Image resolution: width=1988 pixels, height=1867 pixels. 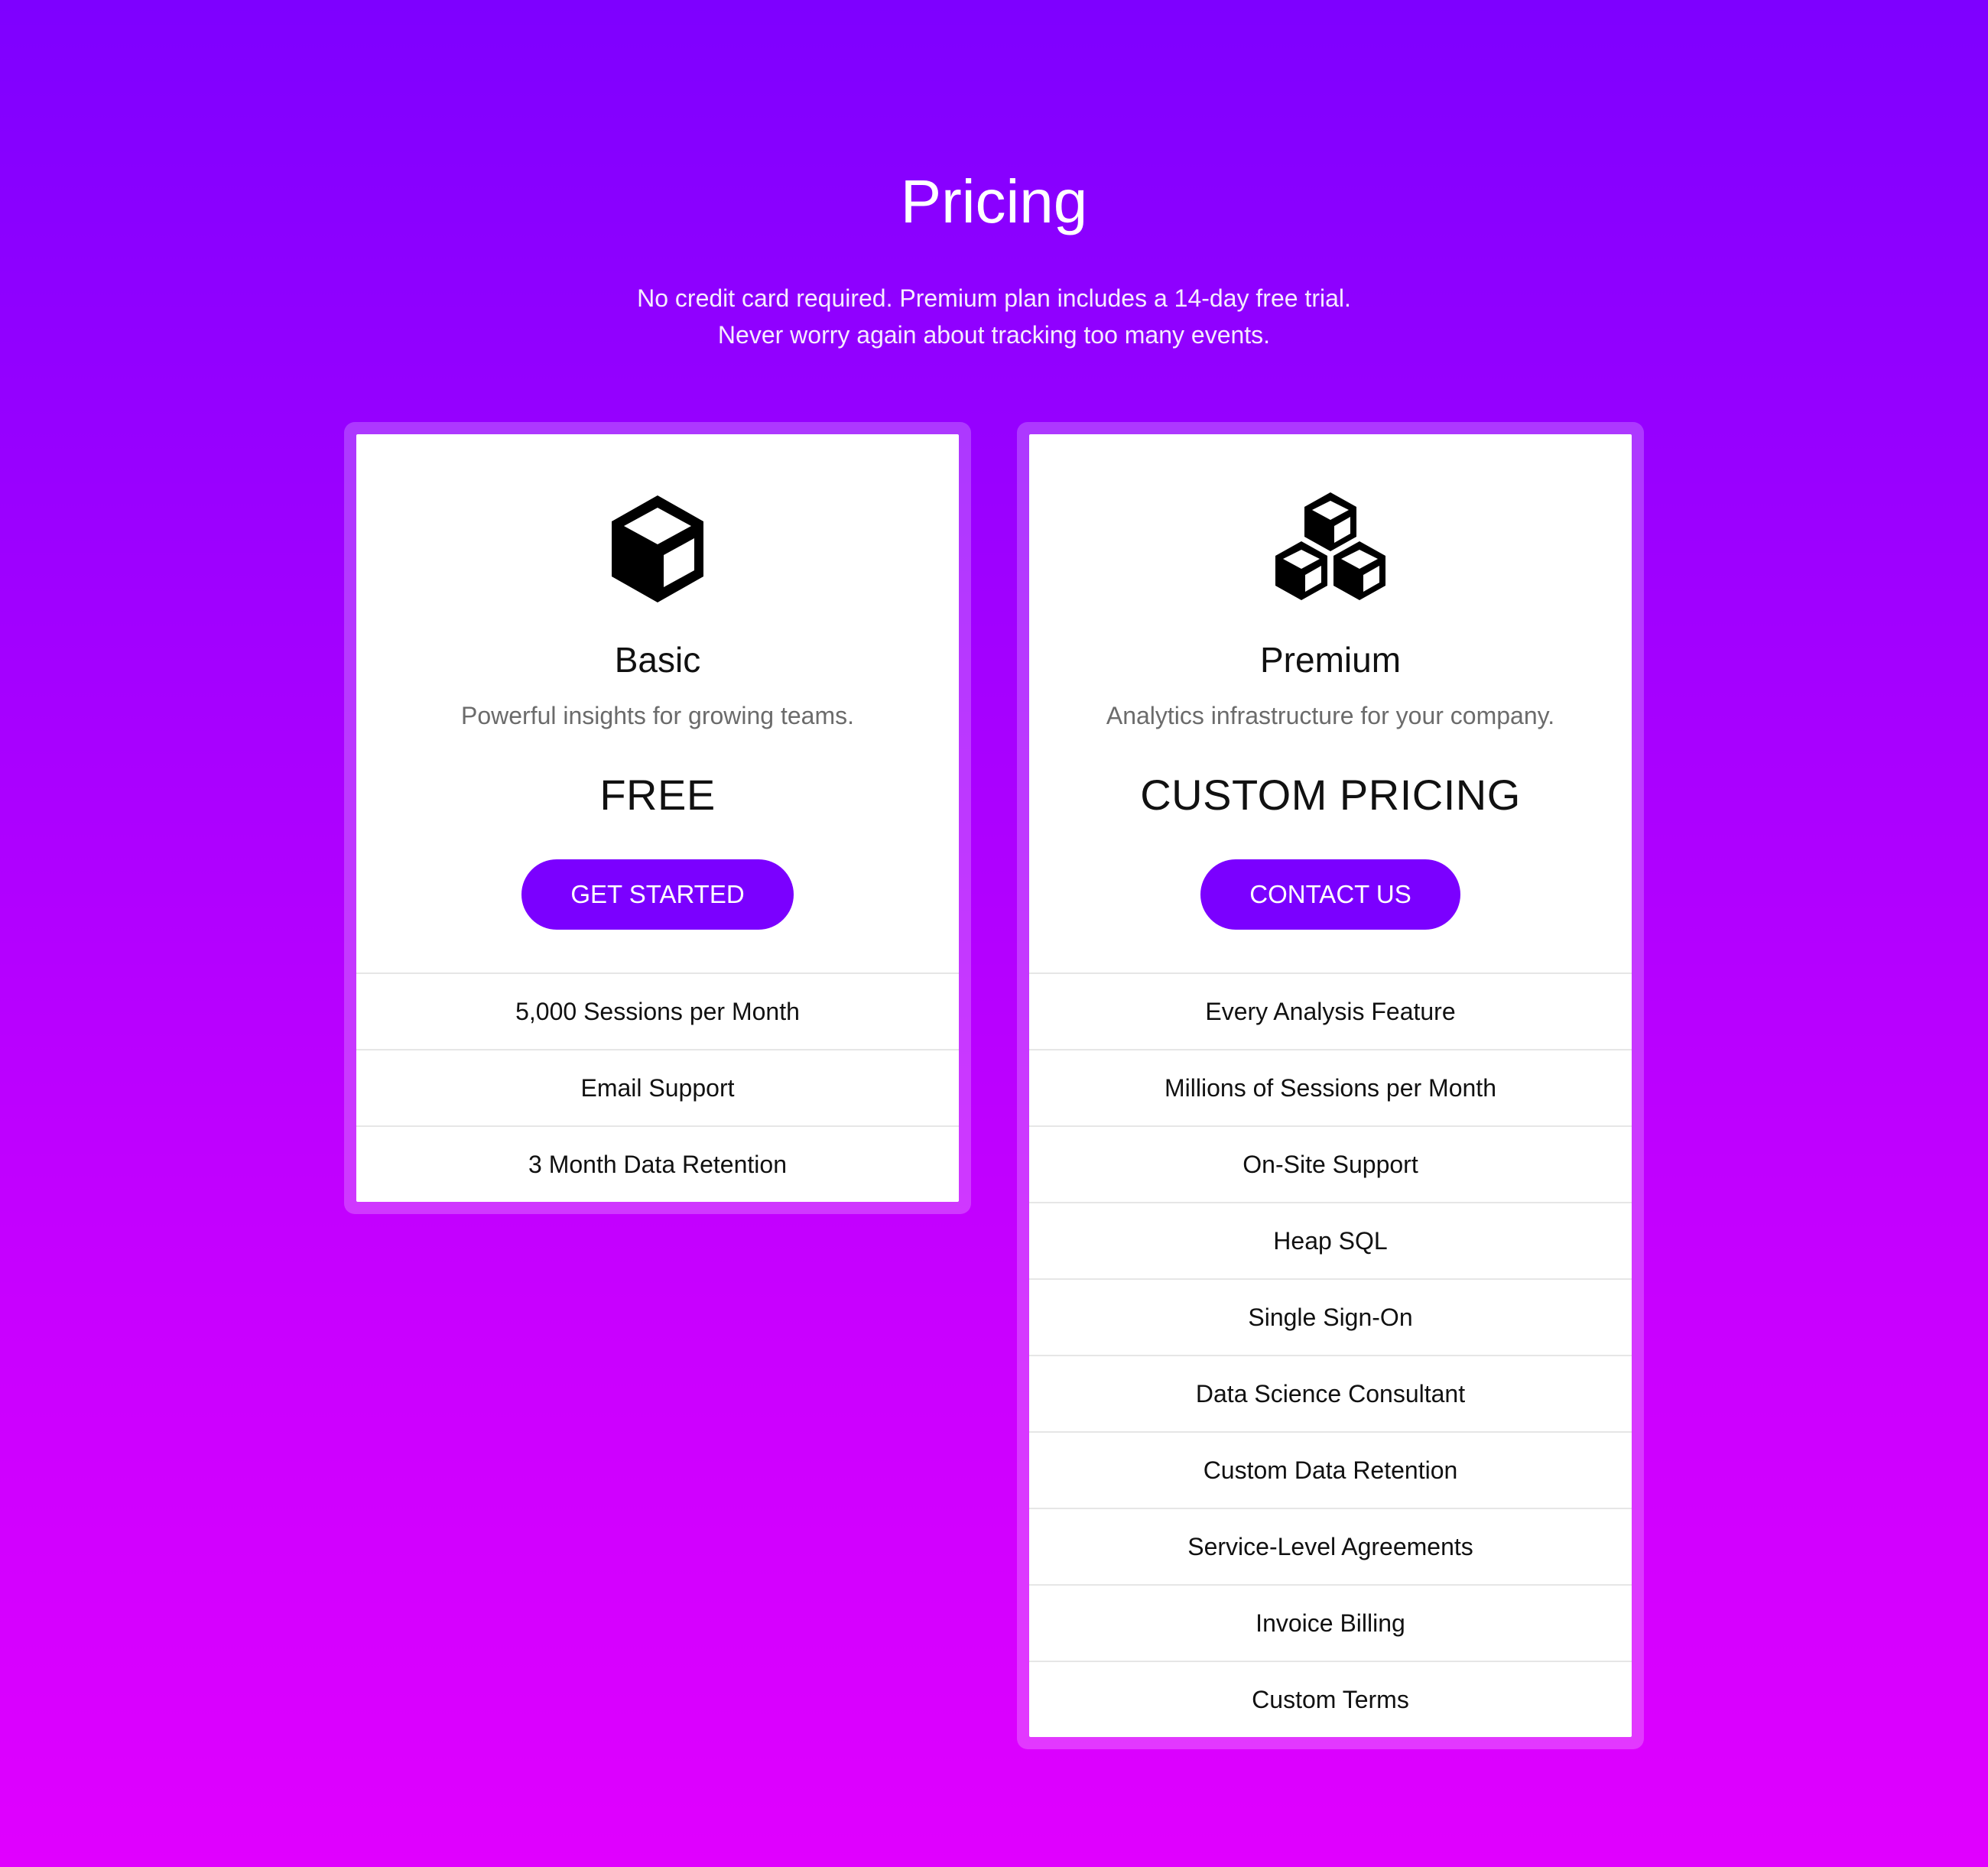 What do you see at coordinates (657, 894) in the screenshot?
I see `get-started-button: GET STARTED` at bounding box center [657, 894].